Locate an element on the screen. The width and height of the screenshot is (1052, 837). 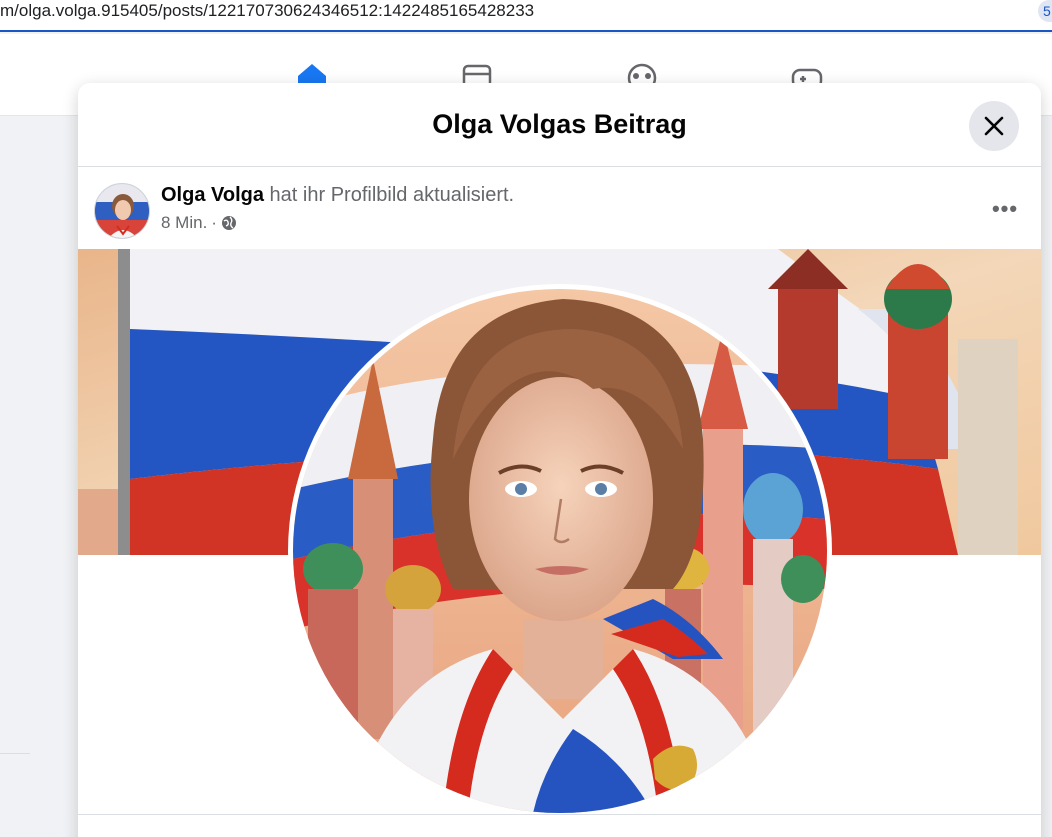
close-button is located at coordinates (994, 126).